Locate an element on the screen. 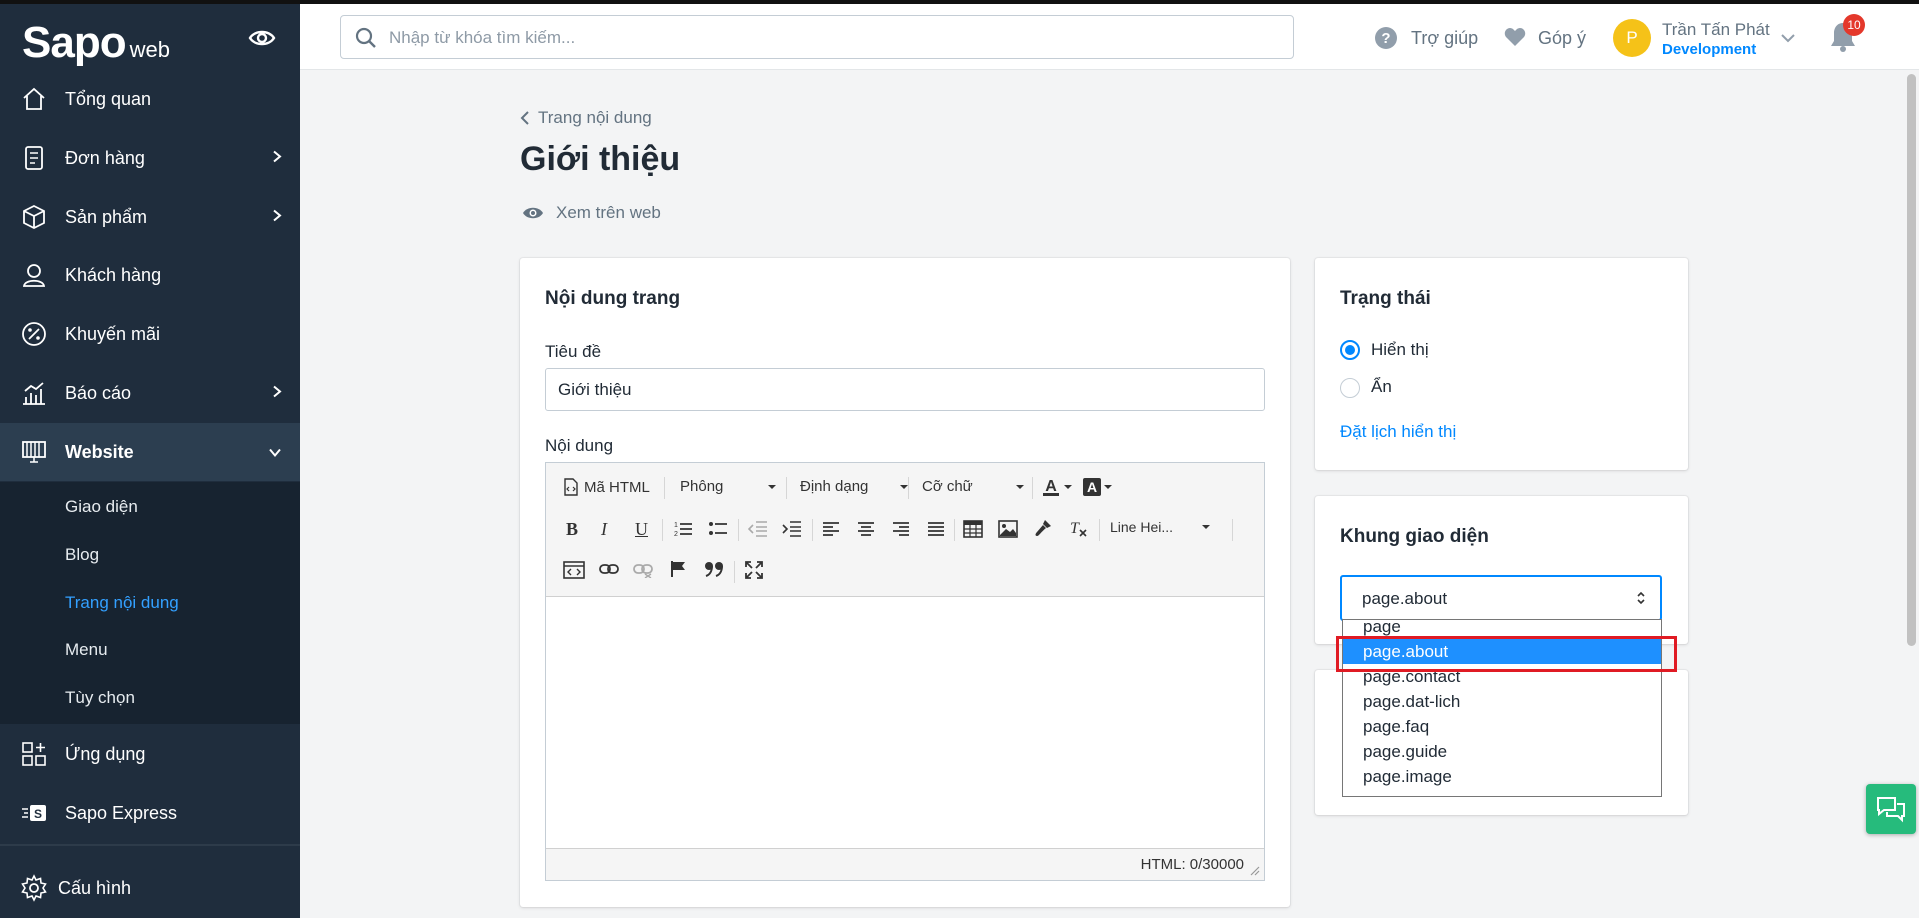  sidebar-item-apps: Ứng dụng is located at coordinates (150, 754).